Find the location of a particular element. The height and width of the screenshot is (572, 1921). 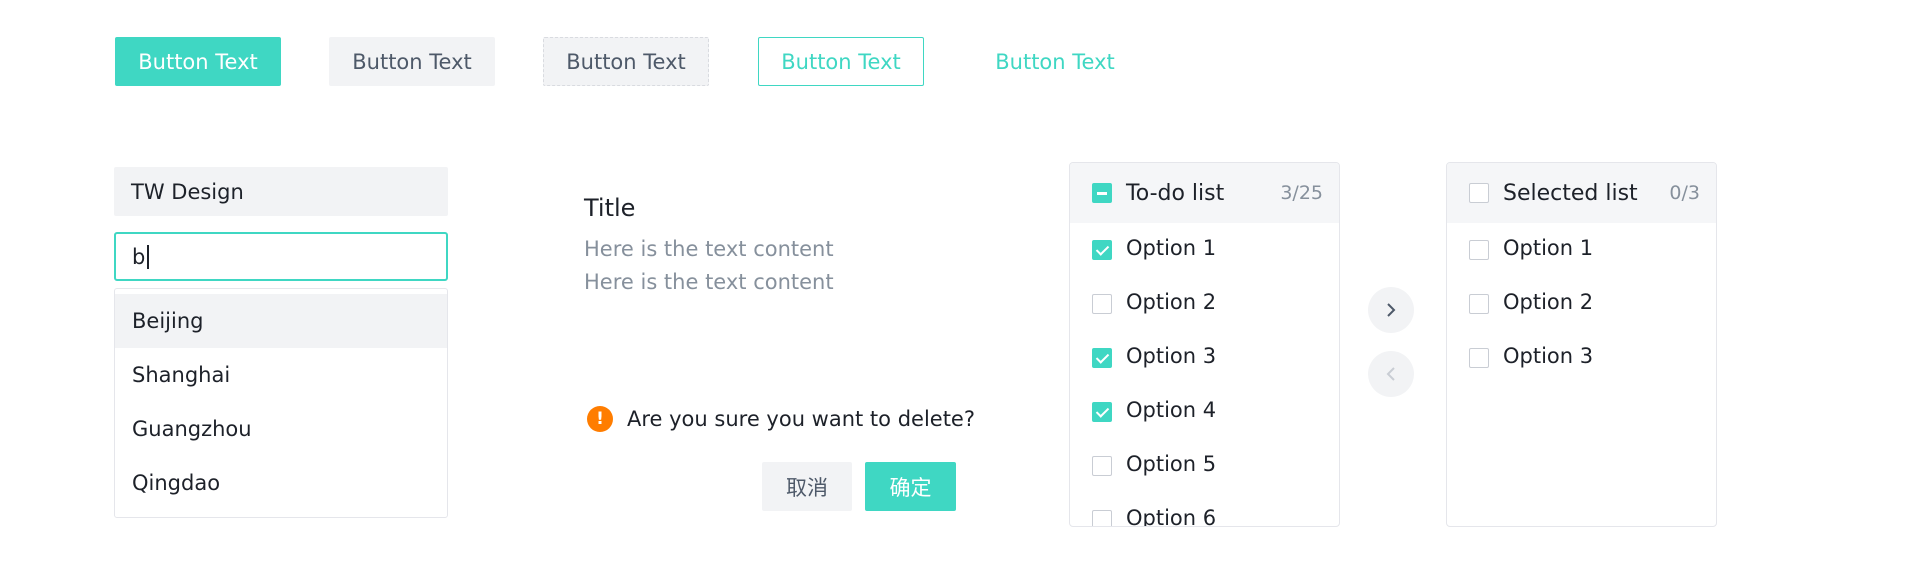

todo-list-title: To-do list is located at coordinates (1175, 193).